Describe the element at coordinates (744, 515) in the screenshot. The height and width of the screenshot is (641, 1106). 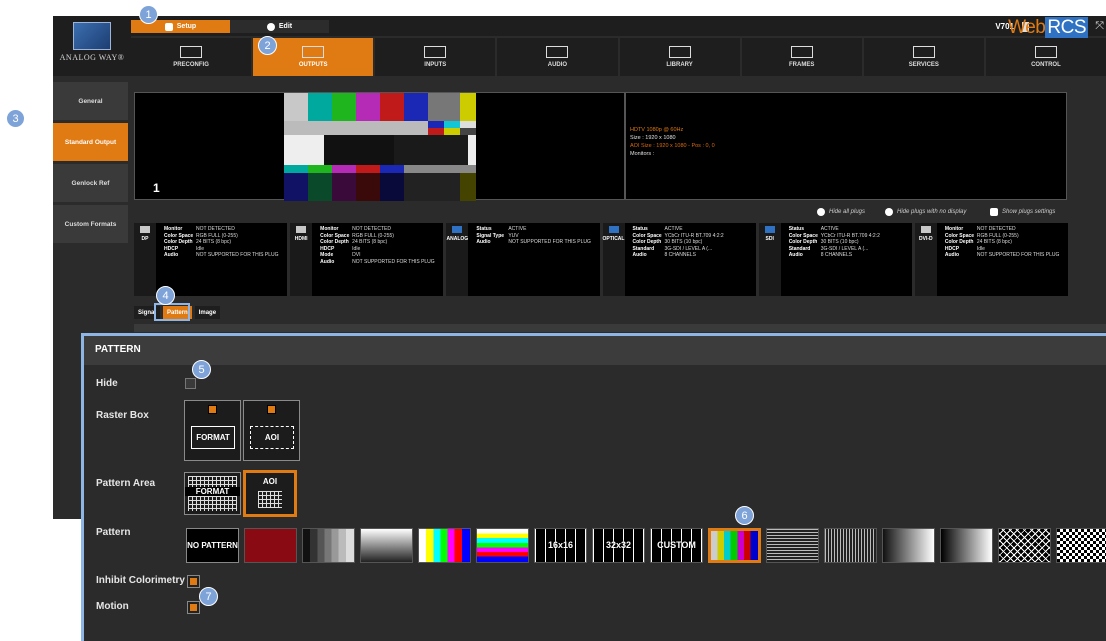
I see `callout-6: 6` at that location.